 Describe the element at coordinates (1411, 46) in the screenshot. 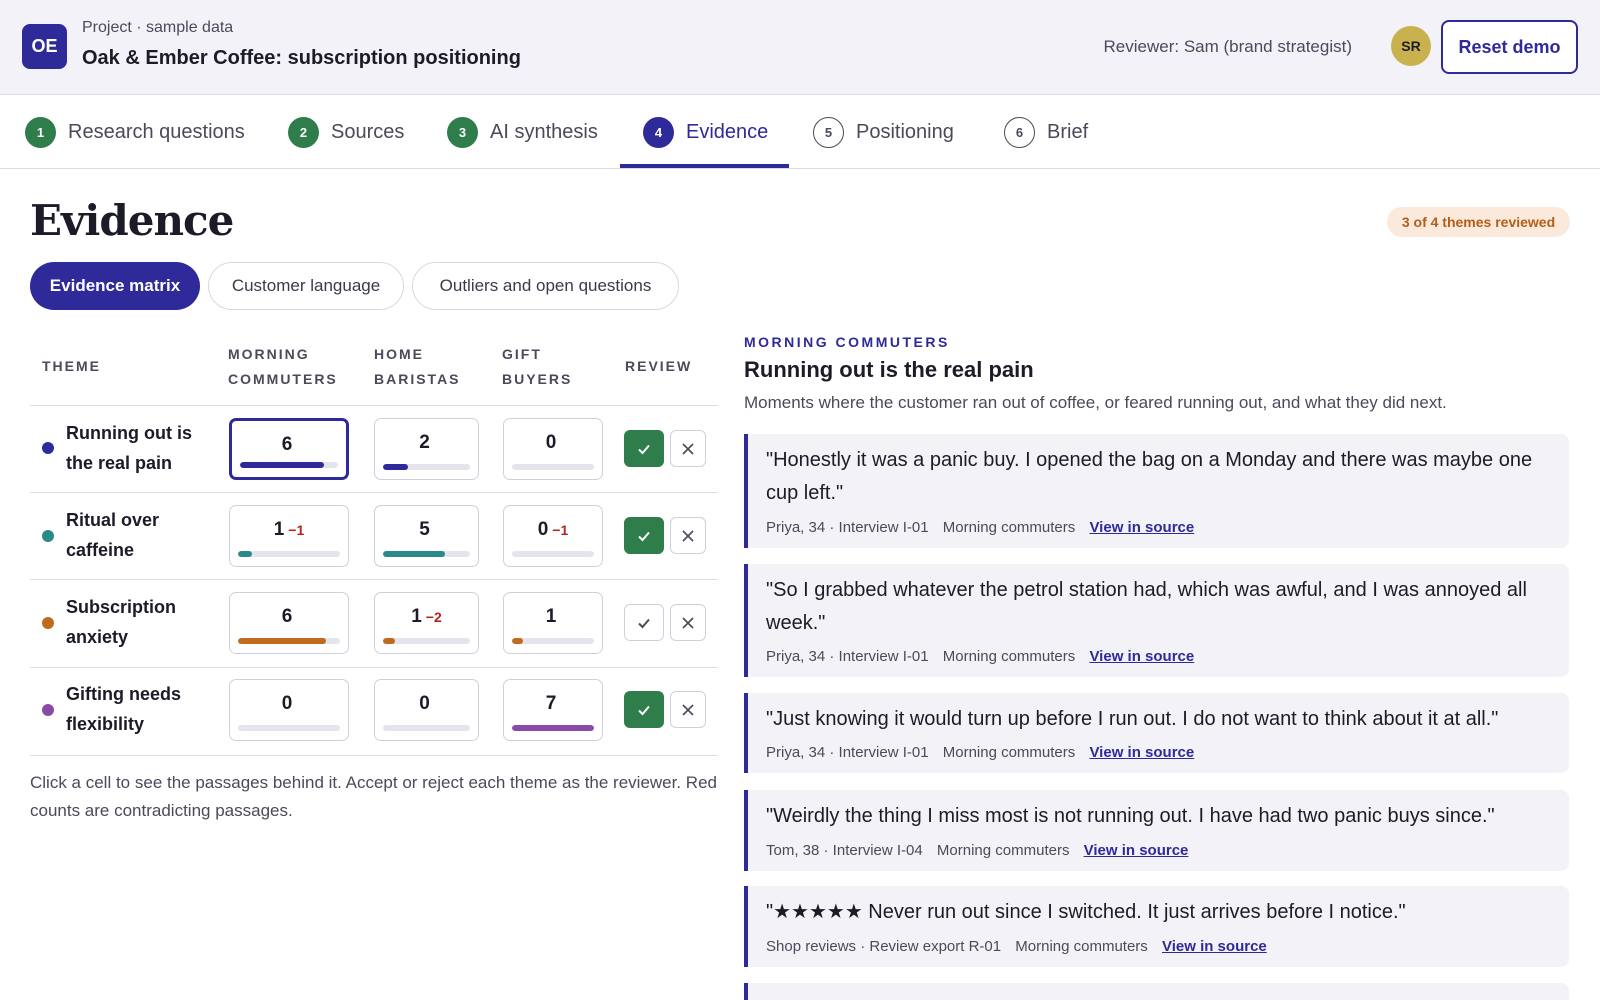

I see `avatar: SR` at that location.